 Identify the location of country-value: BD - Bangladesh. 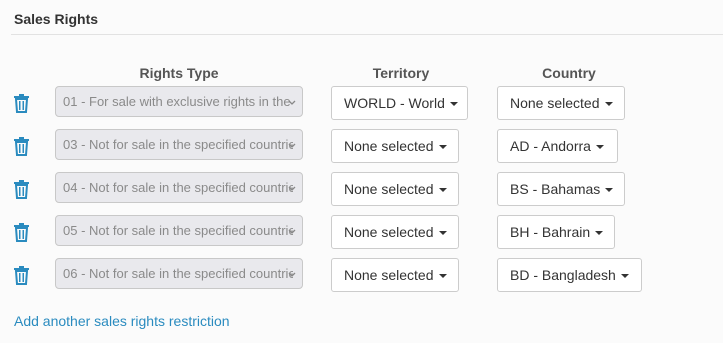
(563, 275).